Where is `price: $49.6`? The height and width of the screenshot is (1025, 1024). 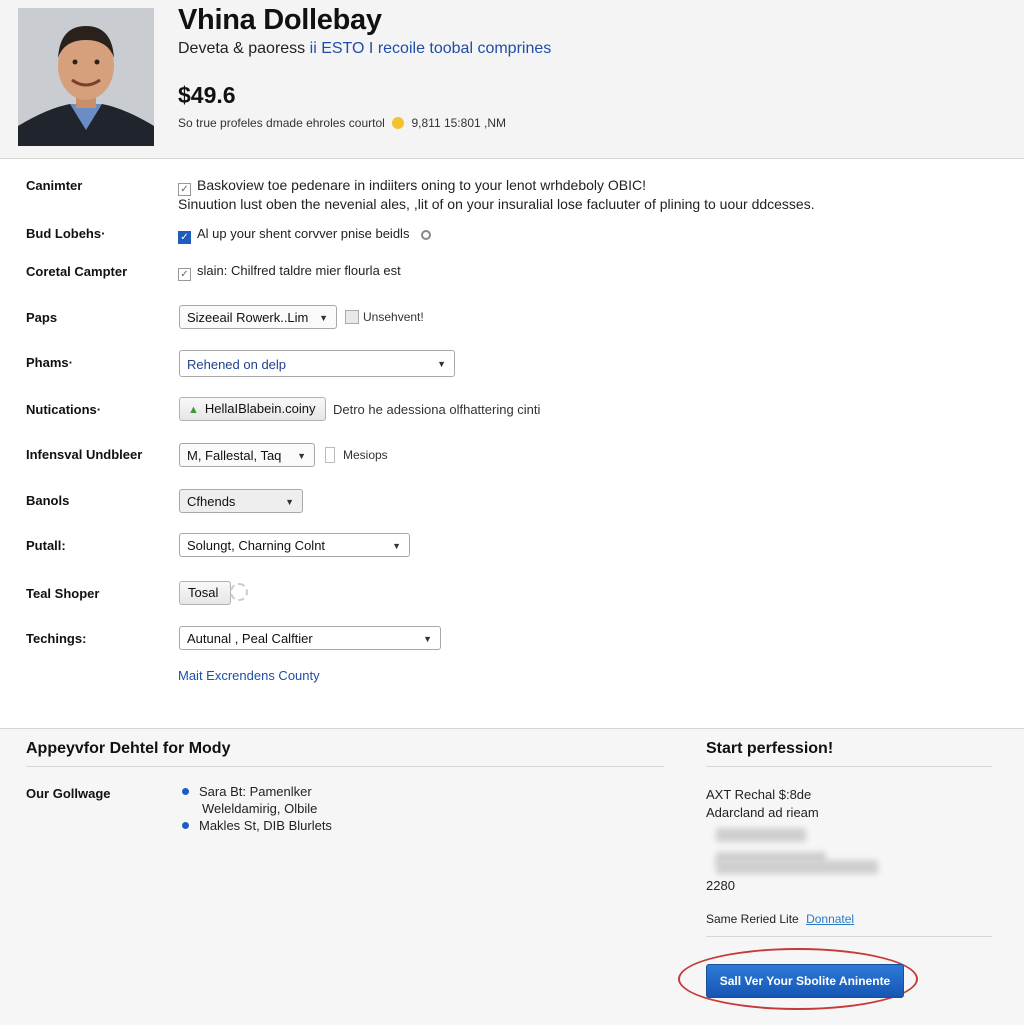 price: $49.6 is located at coordinates (207, 95).